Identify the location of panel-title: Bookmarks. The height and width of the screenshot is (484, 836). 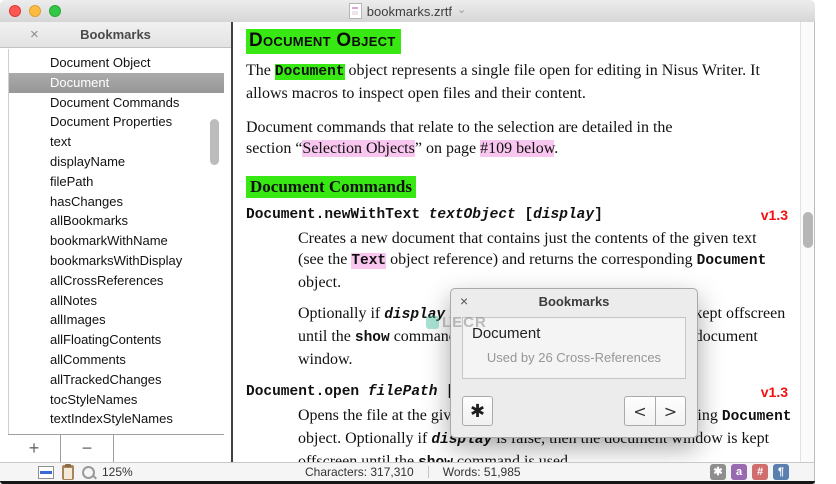
(574, 301).